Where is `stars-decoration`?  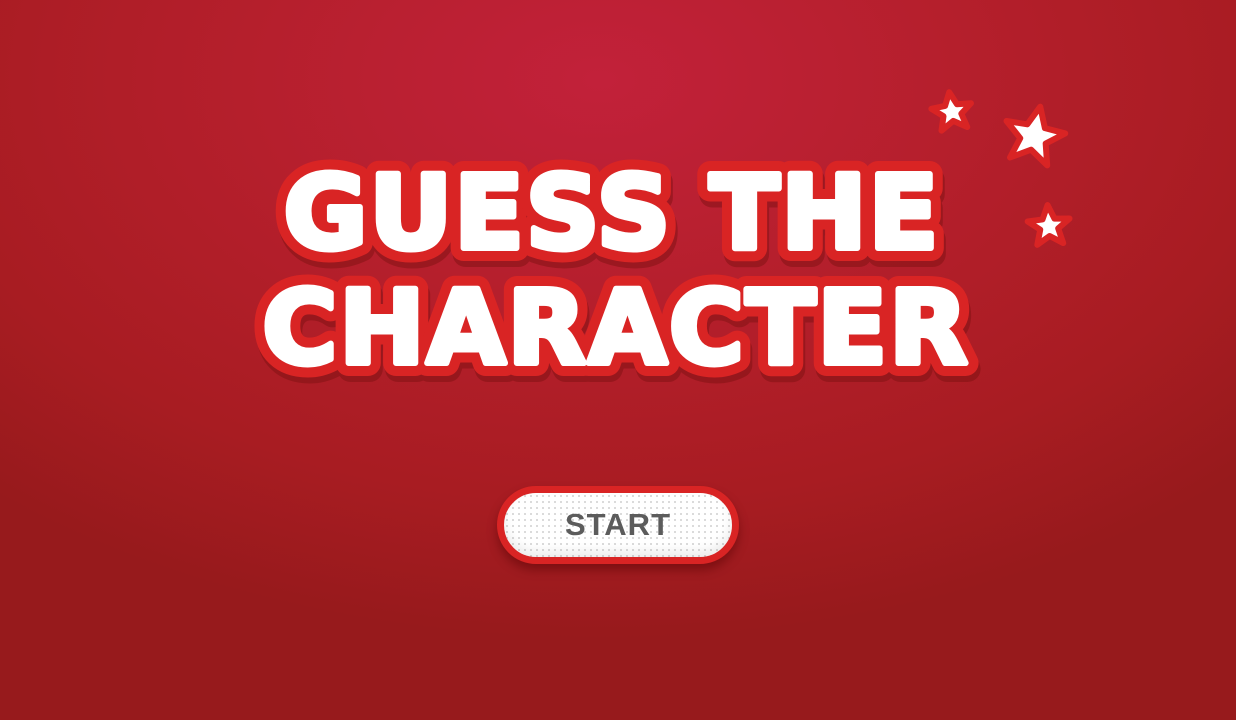 stars-decoration is located at coordinates (1000, 168).